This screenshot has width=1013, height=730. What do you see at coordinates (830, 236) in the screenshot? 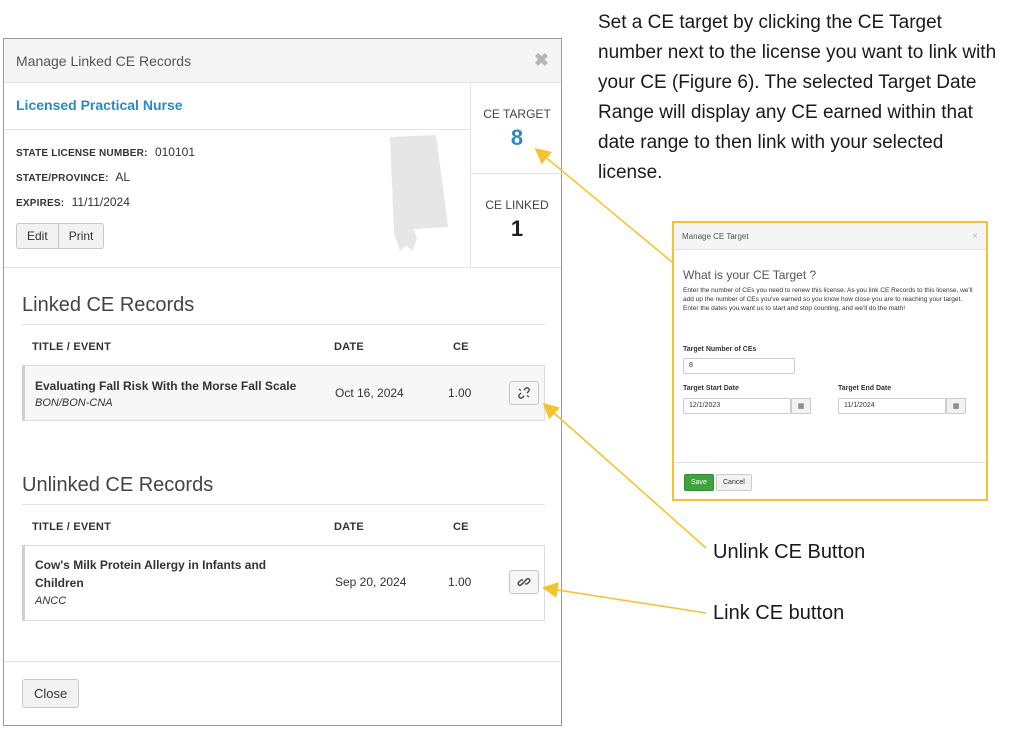
I see `mini-dialog-header: Manage CE Target ×` at bounding box center [830, 236].